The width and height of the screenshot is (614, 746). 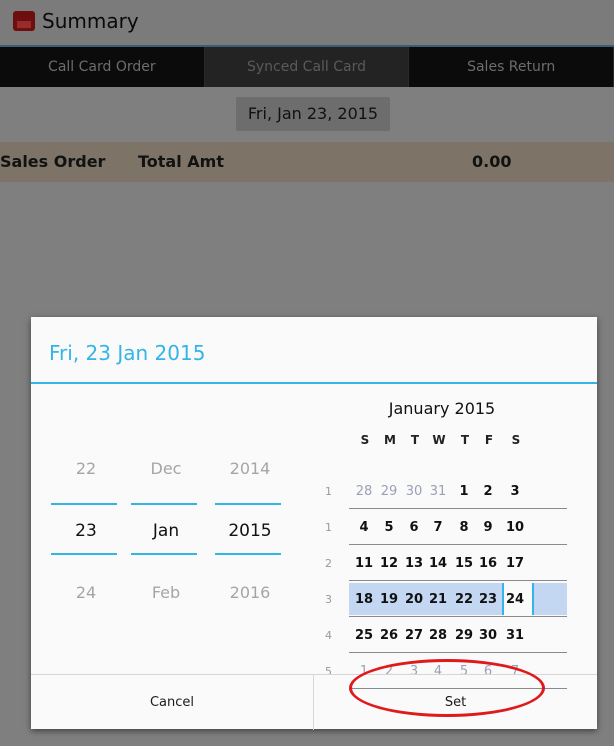 I want to click on calendar-day: 15, so click(x=464, y=563).